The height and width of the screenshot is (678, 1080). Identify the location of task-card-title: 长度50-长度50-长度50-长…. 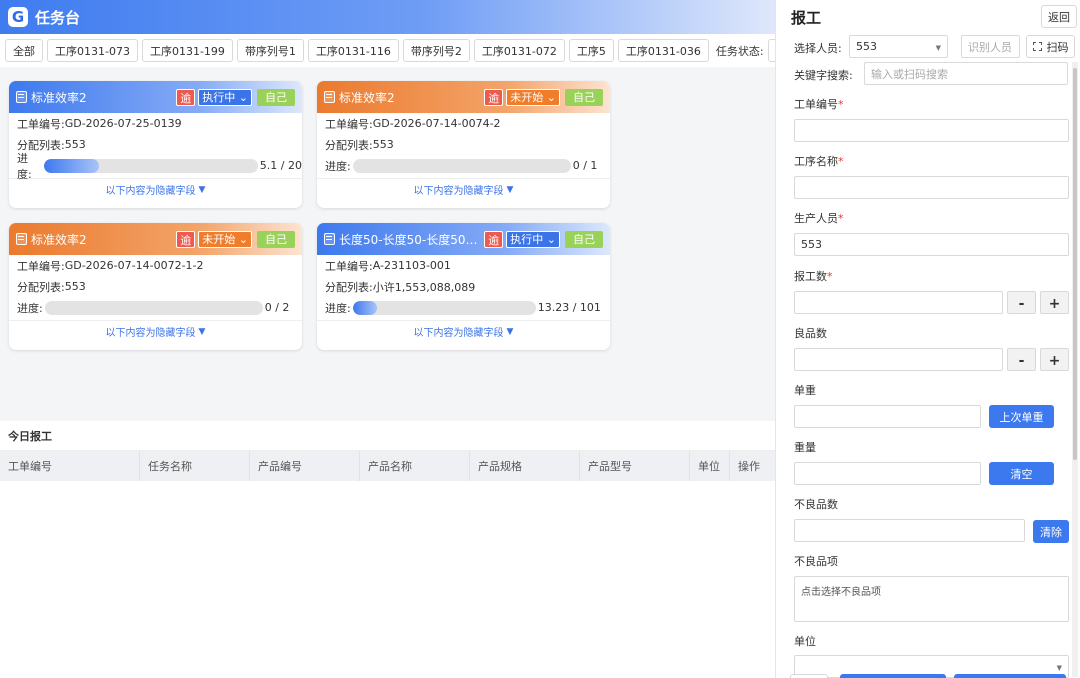
(410, 239).